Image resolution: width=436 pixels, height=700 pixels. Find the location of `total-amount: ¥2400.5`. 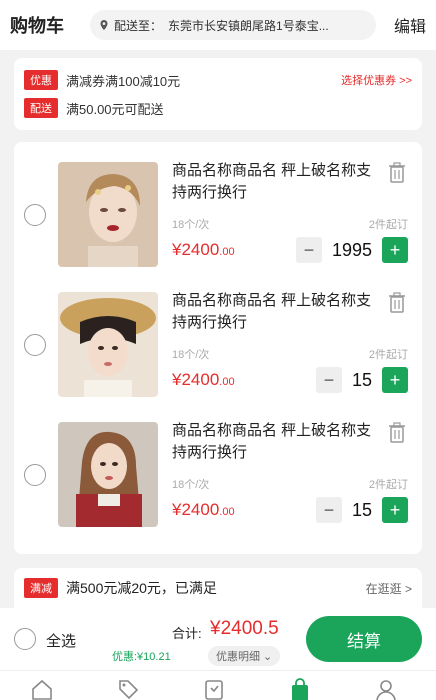

total-amount: ¥2400.5 is located at coordinates (244, 628).